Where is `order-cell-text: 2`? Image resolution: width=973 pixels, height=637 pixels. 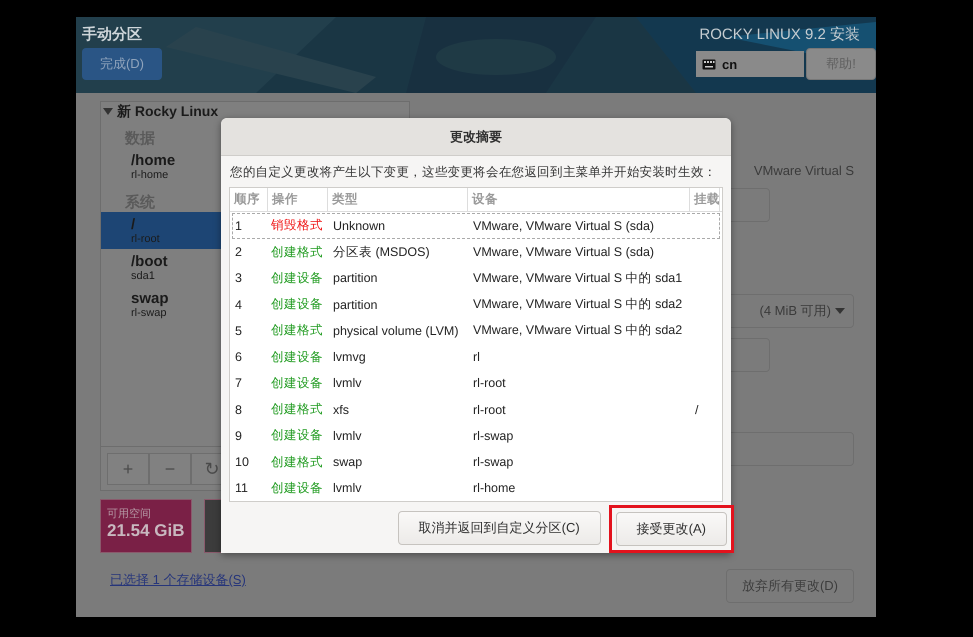 order-cell-text: 2 is located at coordinates (238, 252).